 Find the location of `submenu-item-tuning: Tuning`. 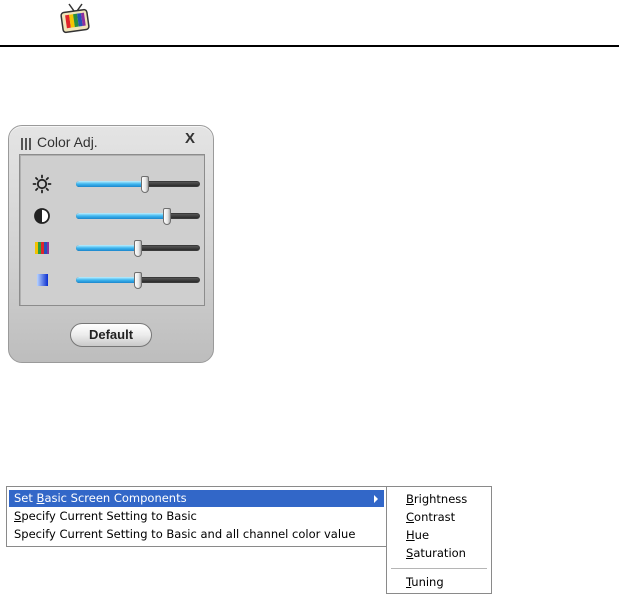

submenu-item-tuning: Tuning is located at coordinates (439, 582).